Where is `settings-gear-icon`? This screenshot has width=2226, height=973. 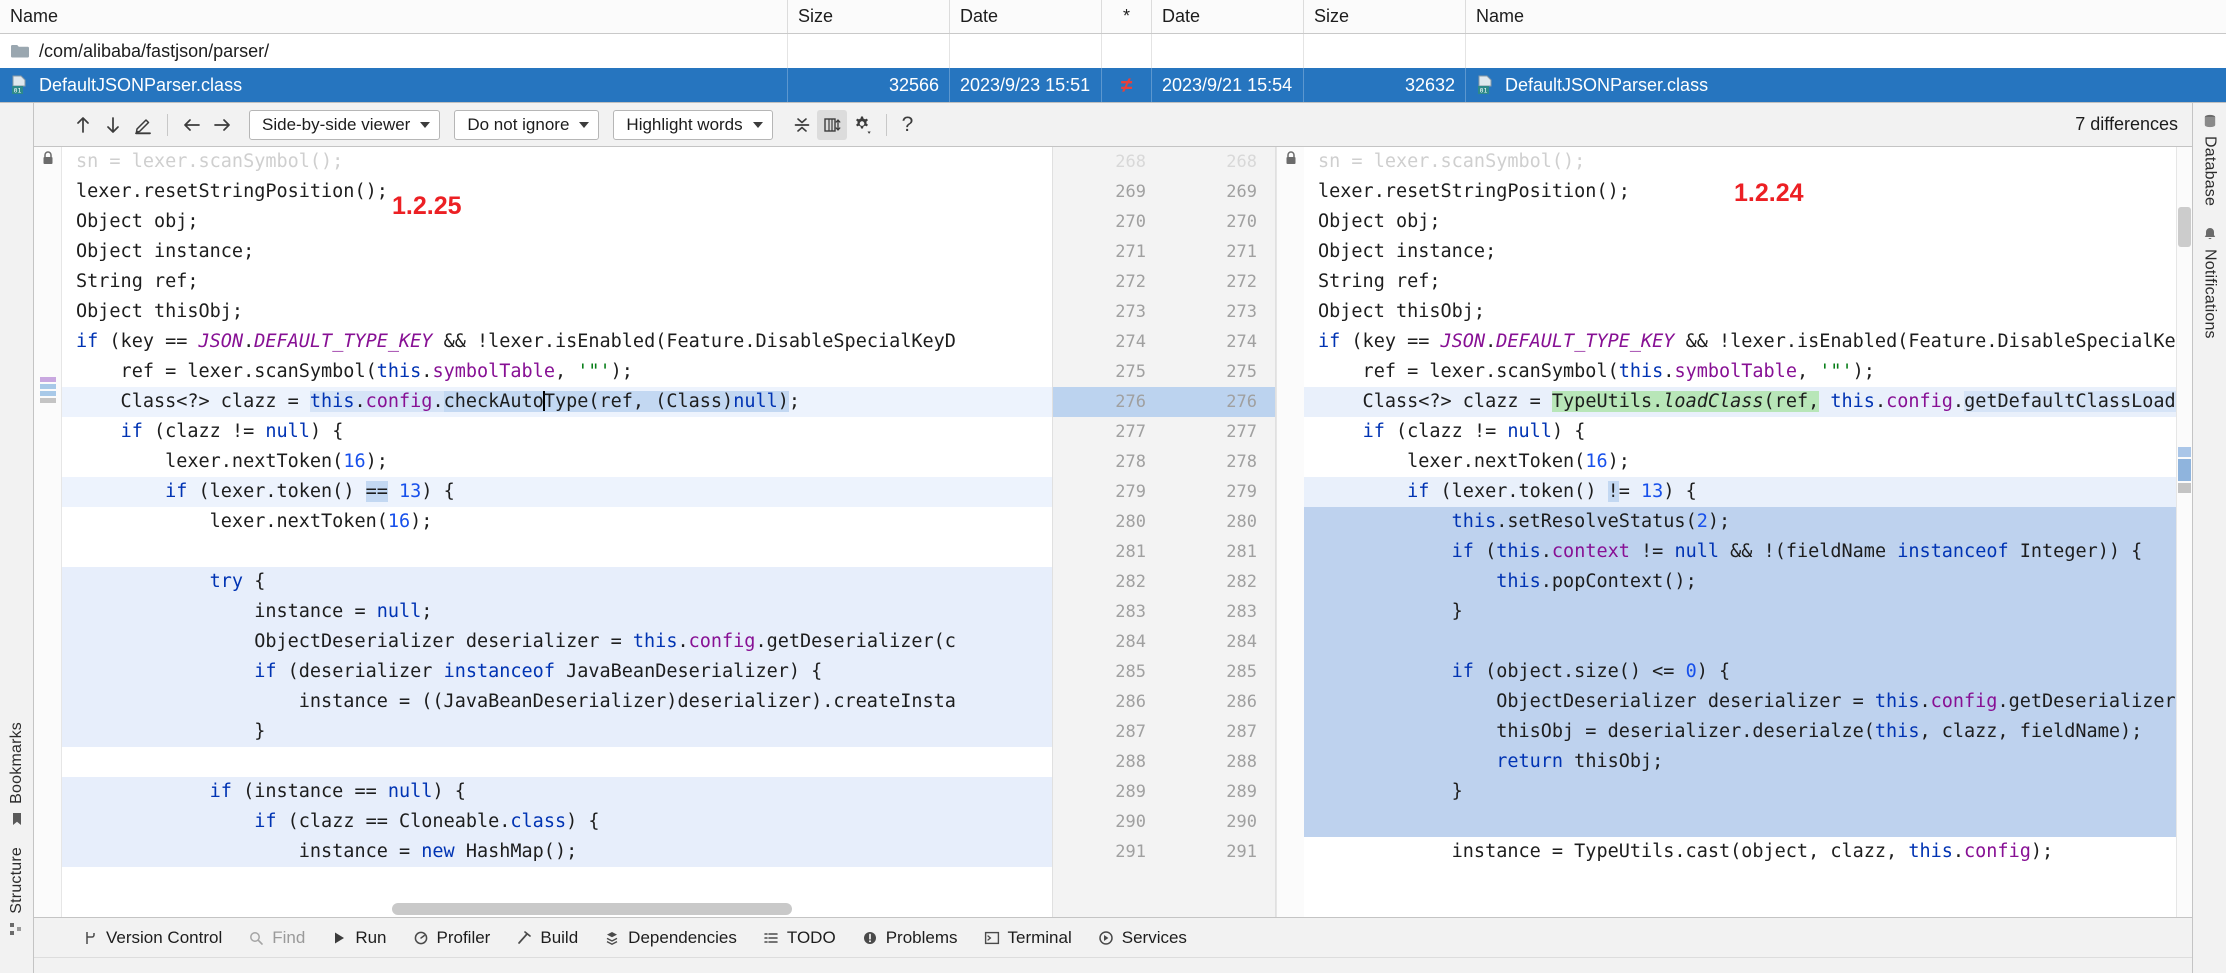
settings-gear-icon is located at coordinates (862, 125).